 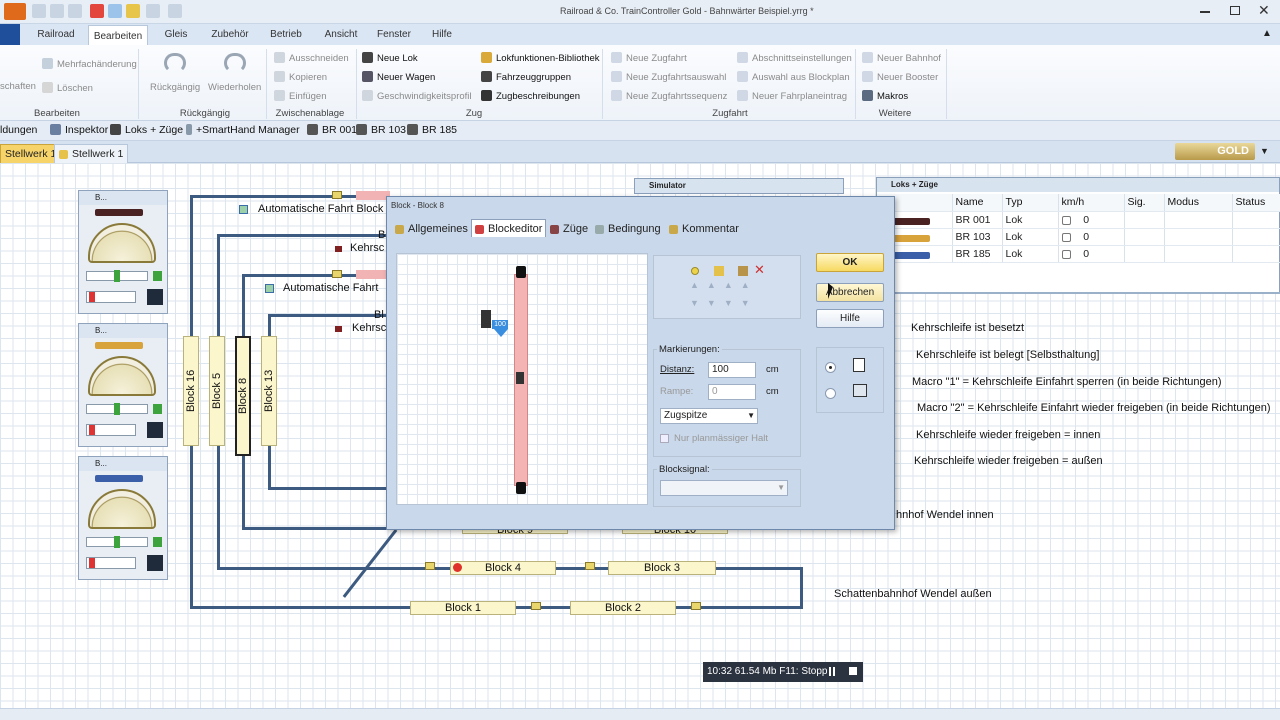 I want to click on geschw-button: Geschwindigkeitsprofil, so click(x=417, y=96).